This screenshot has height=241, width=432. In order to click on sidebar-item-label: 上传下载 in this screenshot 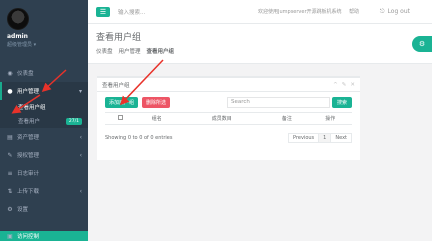, I will do `click(28, 192)`.